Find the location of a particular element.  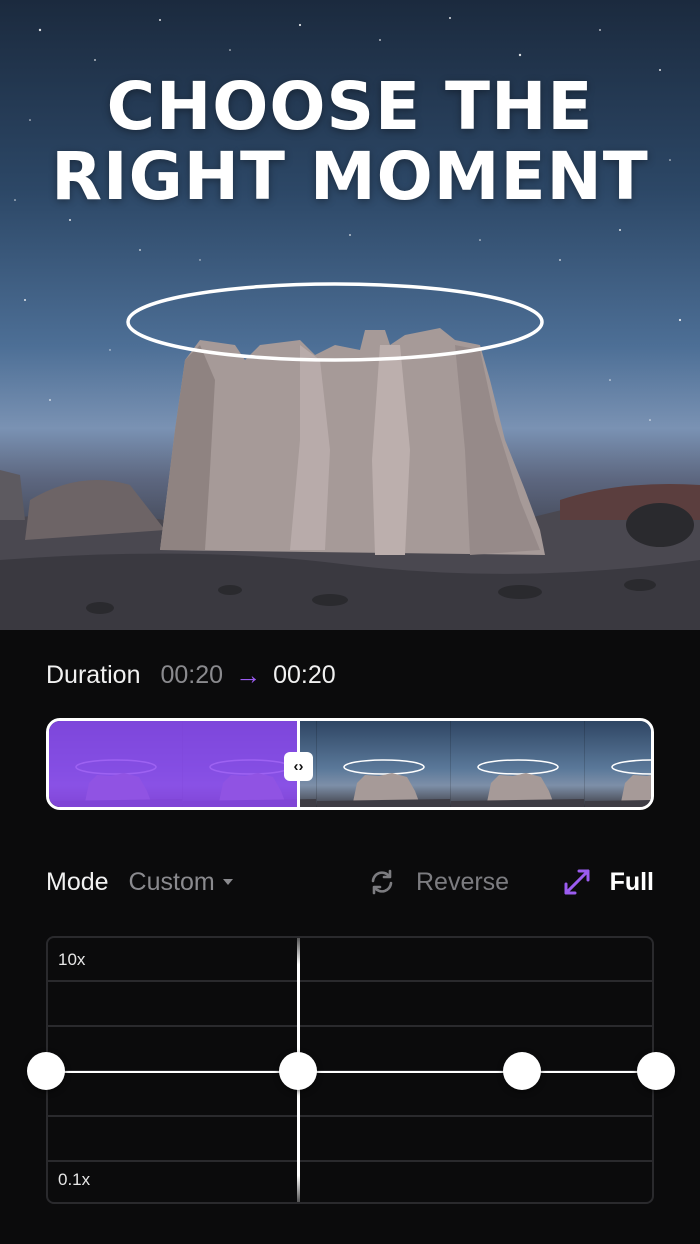

reverse-button: Reverse is located at coordinates (438, 882).